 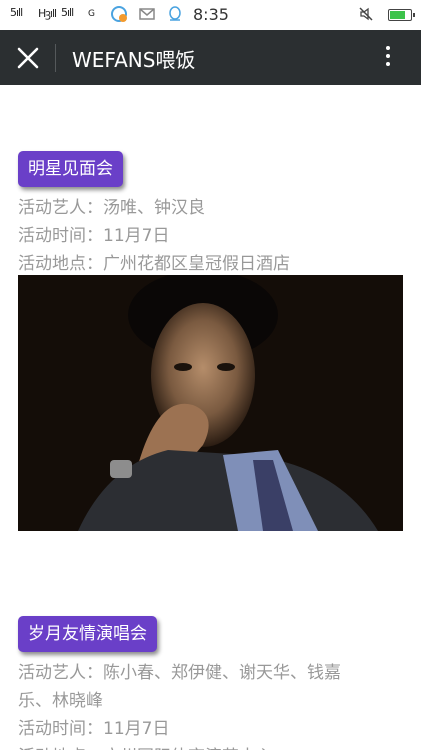 What do you see at coordinates (91, 14) in the screenshot?
I see `network-type: G` at bounding box center [91, 14].